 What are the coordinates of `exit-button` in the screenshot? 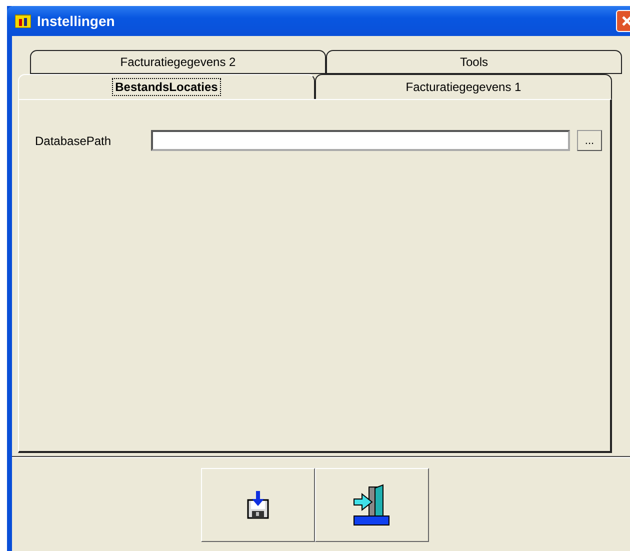 It's located at (372, 505).